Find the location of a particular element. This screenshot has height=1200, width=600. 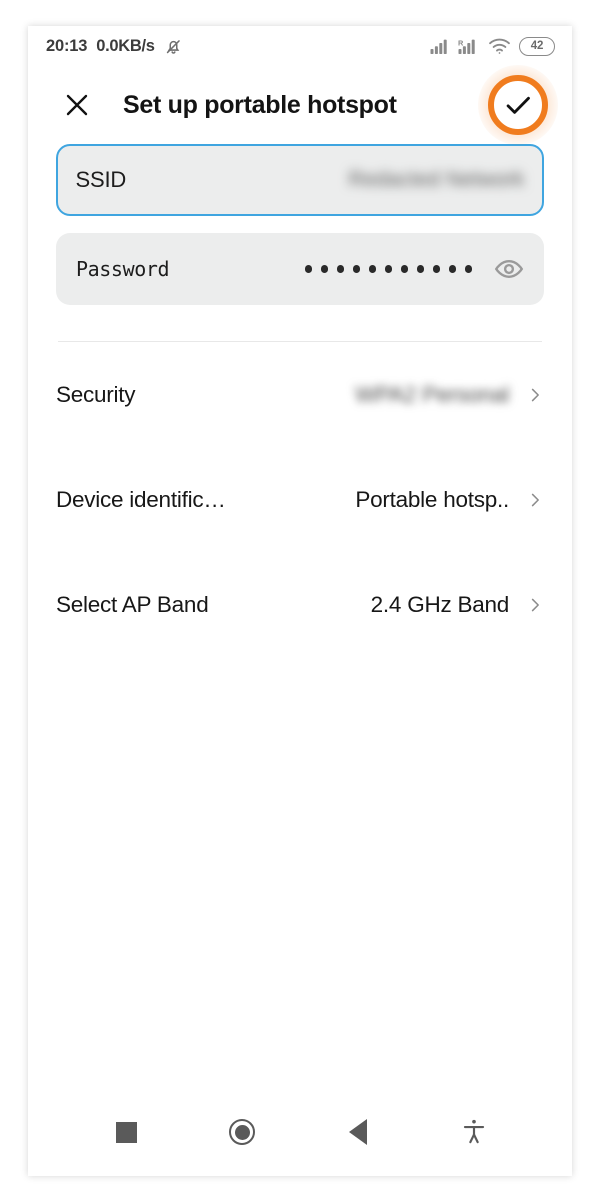

battery-indicator: 42 is located at coordinates (537, 46).